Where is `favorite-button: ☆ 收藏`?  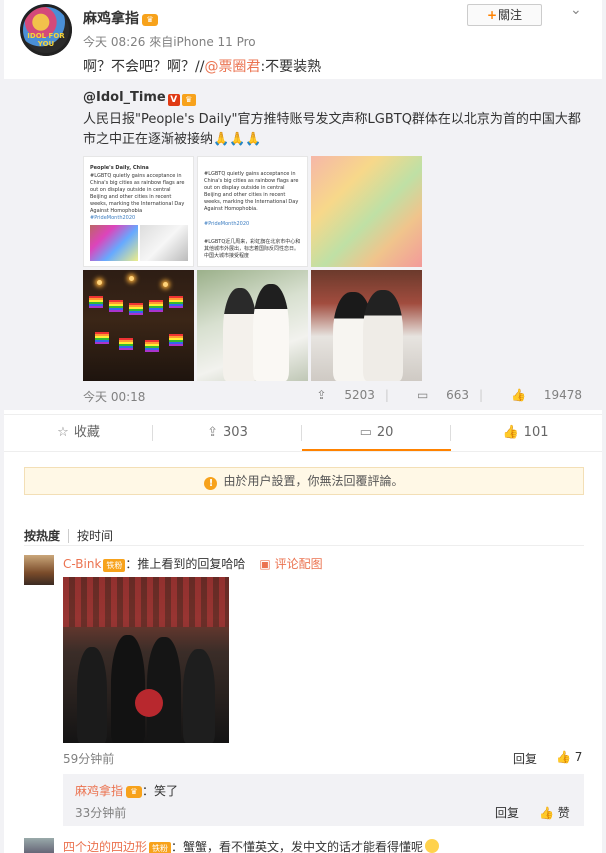 favorite-button: ☆ 收藏 is located at coordinates (78, 433).